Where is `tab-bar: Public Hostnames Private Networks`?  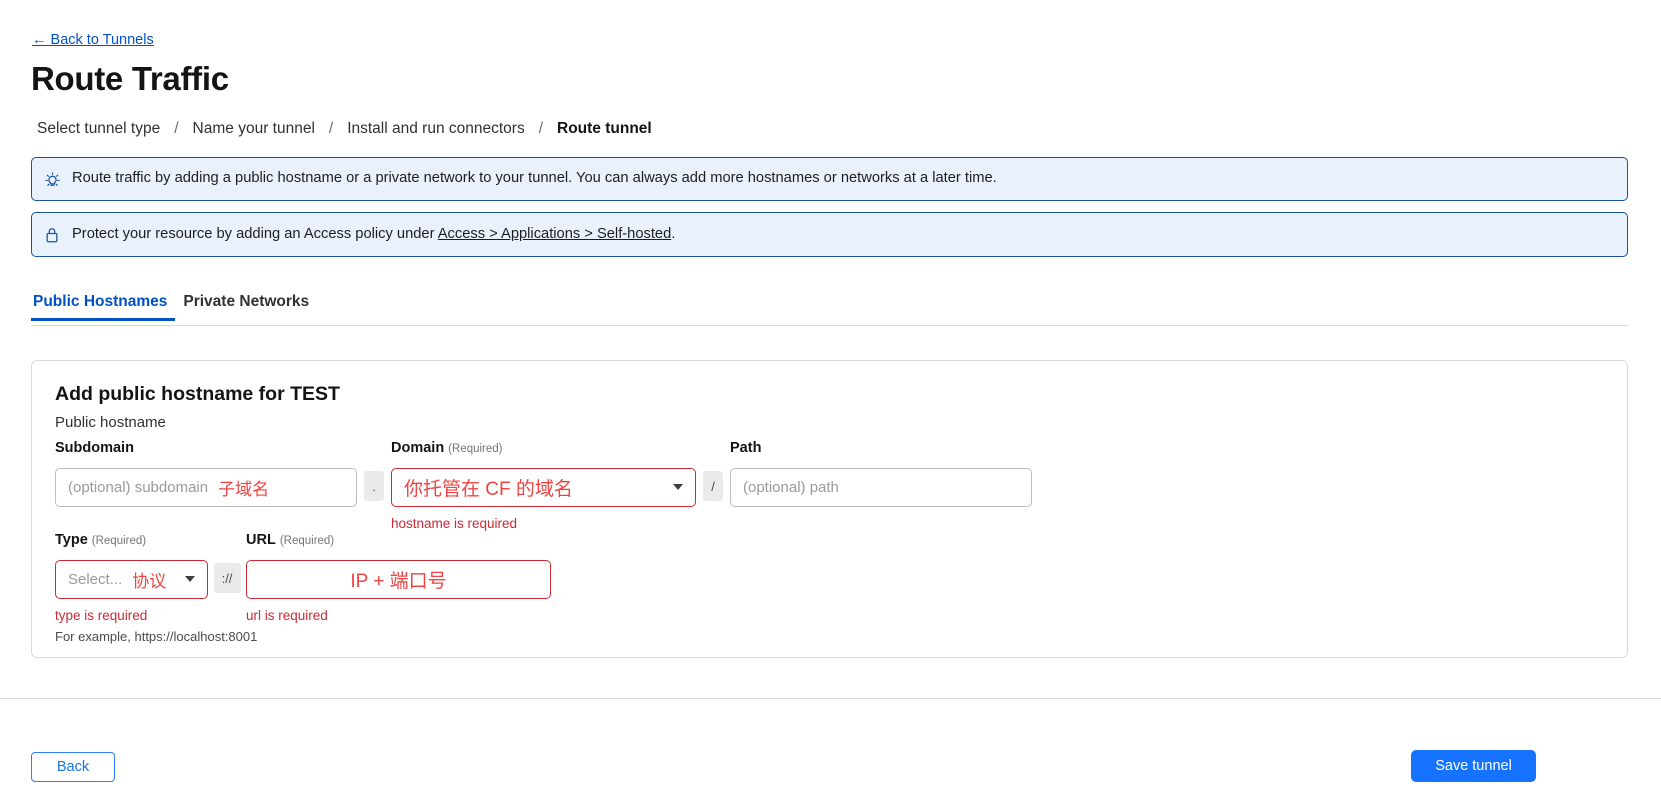
tab-bar: Public Hostnames Private Networks is located at coordinates (829, 309).